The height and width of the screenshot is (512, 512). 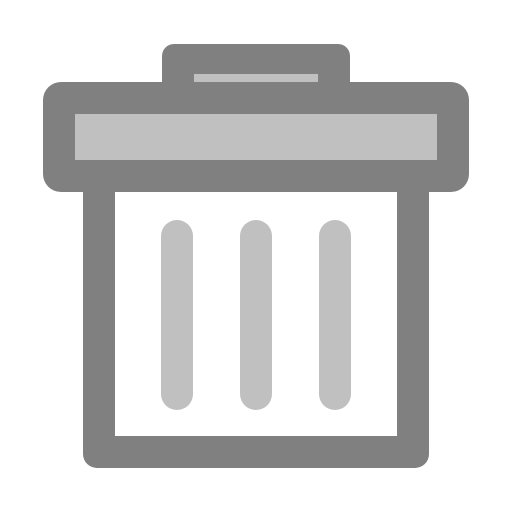 What do you see at coordinates (256, 137) in the screenshot?
I see `lid-inner` at bounding box center [256, 137].